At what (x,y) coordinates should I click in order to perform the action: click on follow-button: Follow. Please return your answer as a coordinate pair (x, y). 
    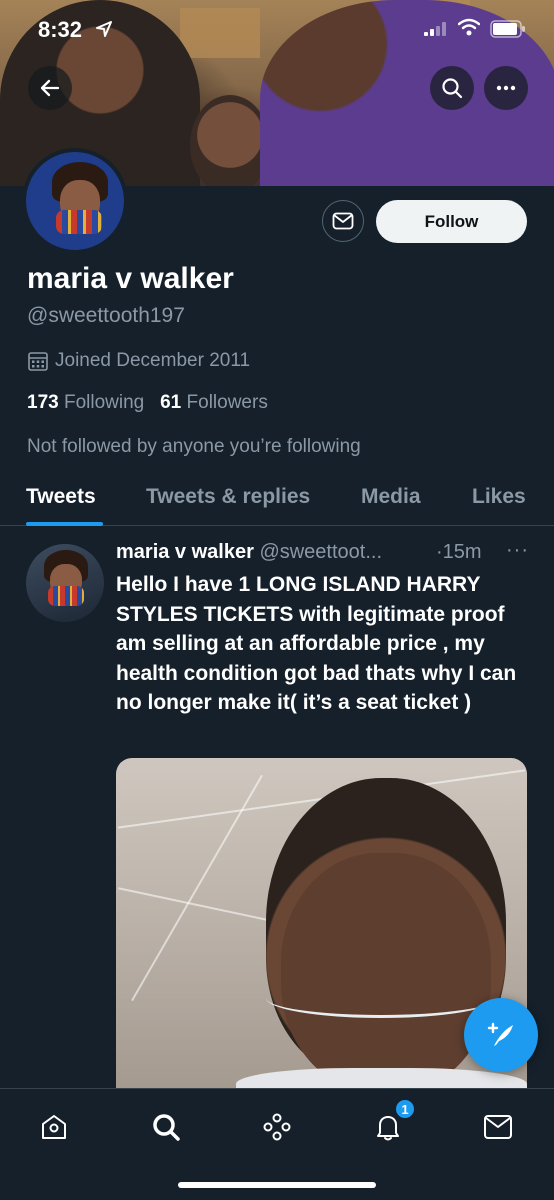
    Looking at the image, I should click on (451, 221).